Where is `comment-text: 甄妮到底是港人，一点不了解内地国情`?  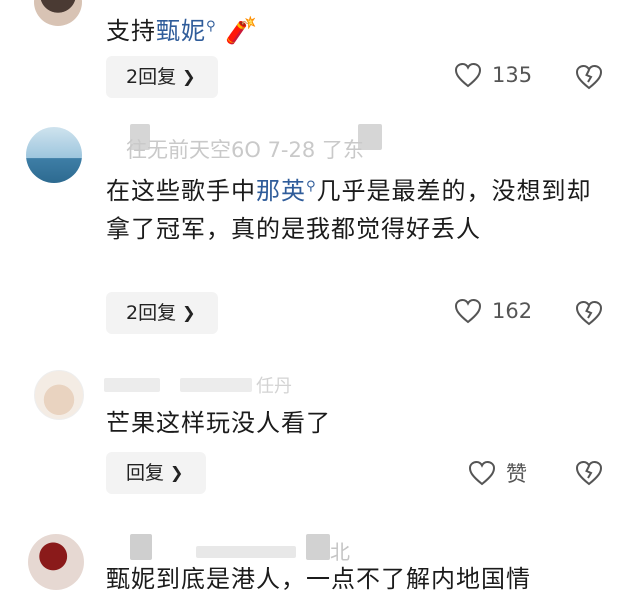
comment-text: 甄妮到底是港人，一点不了解内地国情 is located at coordinates (366, 579).